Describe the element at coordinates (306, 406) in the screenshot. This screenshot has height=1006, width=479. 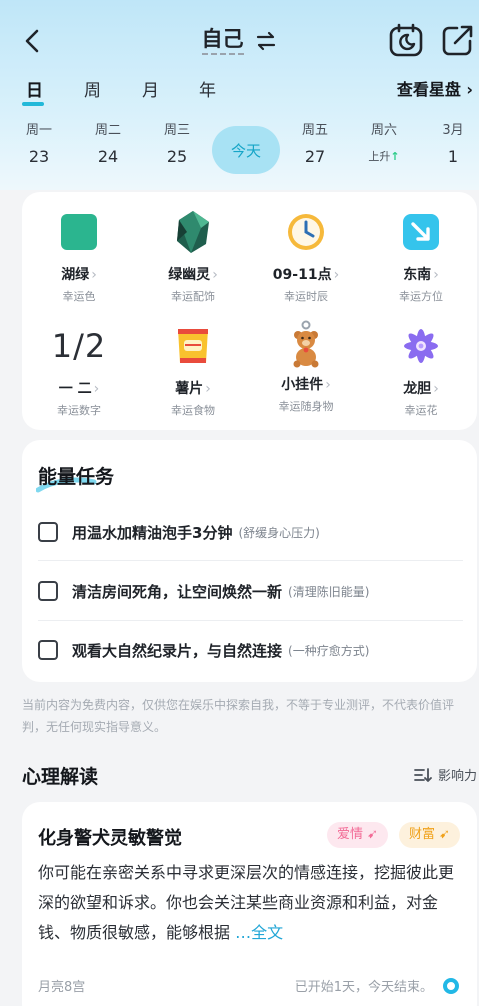
I see `lucky-label: 幸运随身物` at that location.